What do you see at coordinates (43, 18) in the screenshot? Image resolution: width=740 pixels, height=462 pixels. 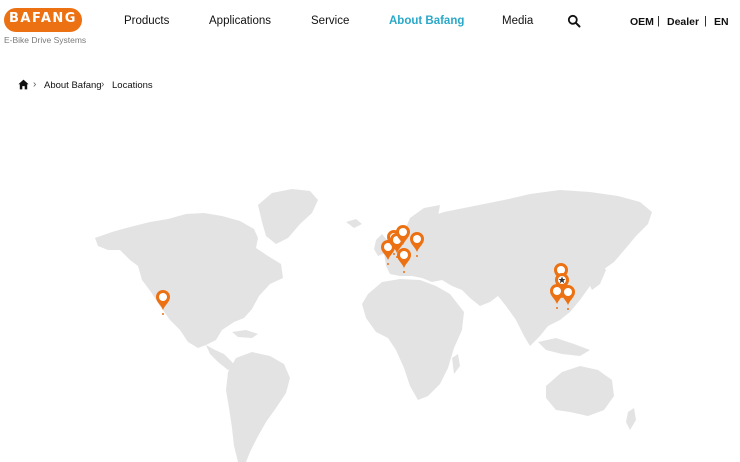 I see `logo-wordmark: BAFANG` at bounding box center [43, 18].